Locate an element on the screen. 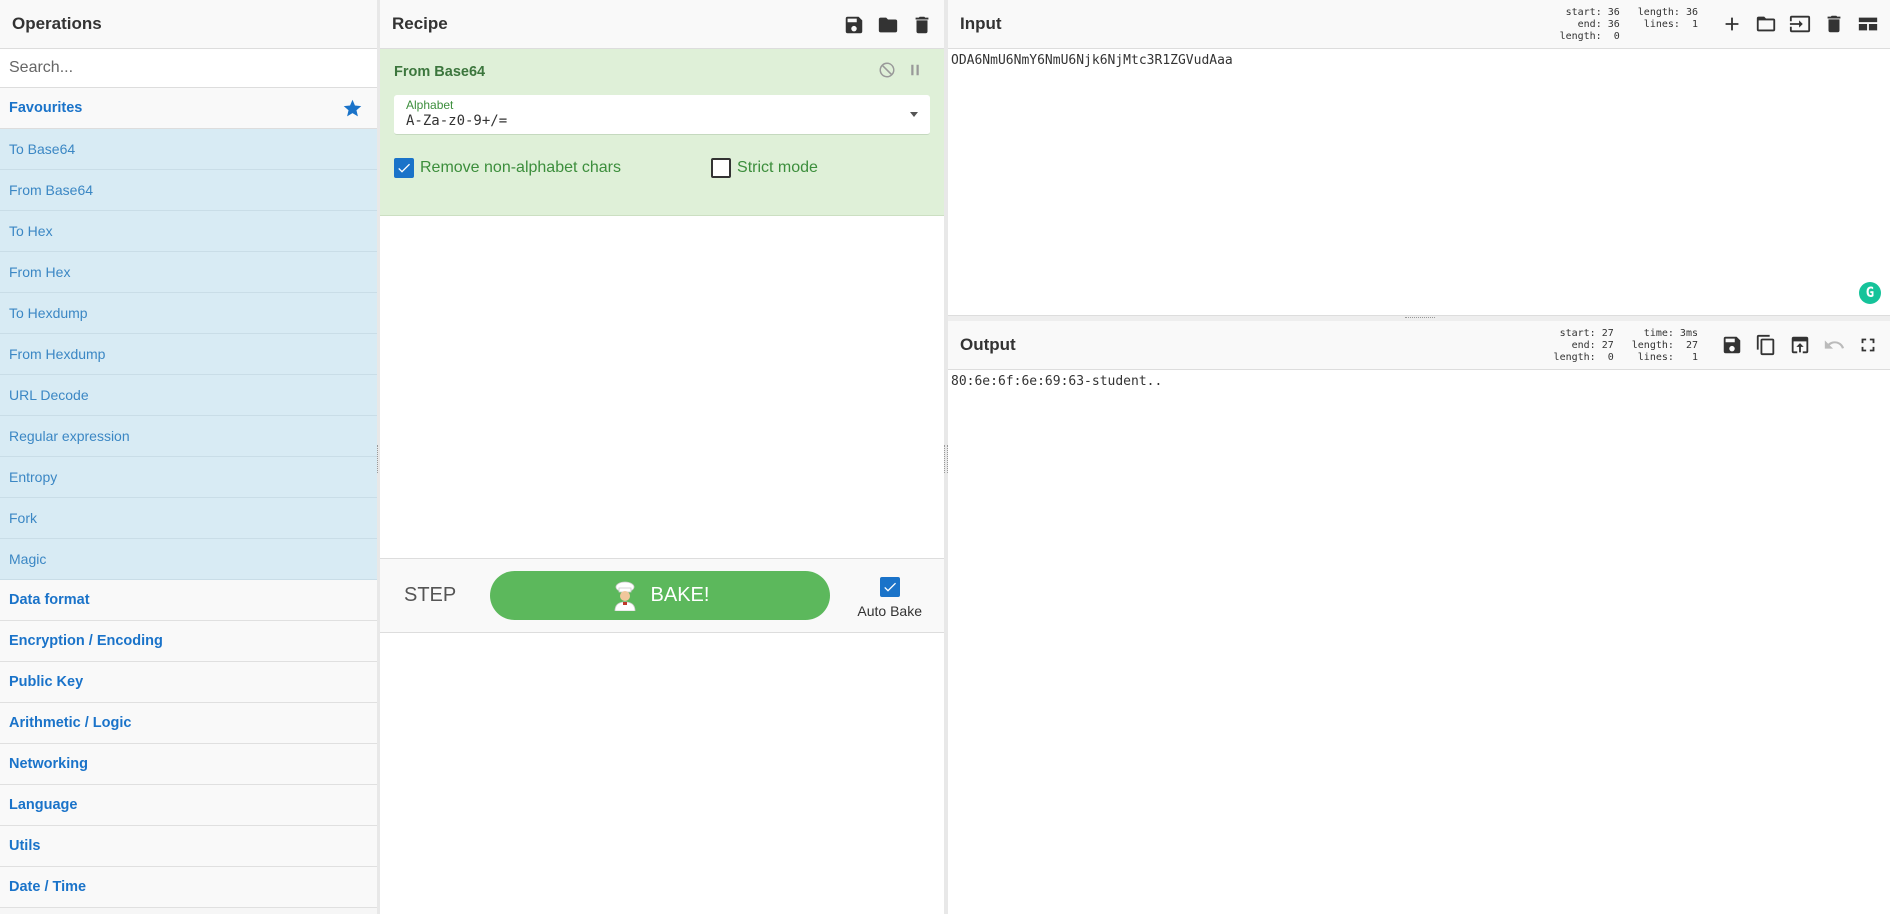 This screenshot has height=914, width=1890. clear-input-trash-icon is located at coordinates (1834, 24).